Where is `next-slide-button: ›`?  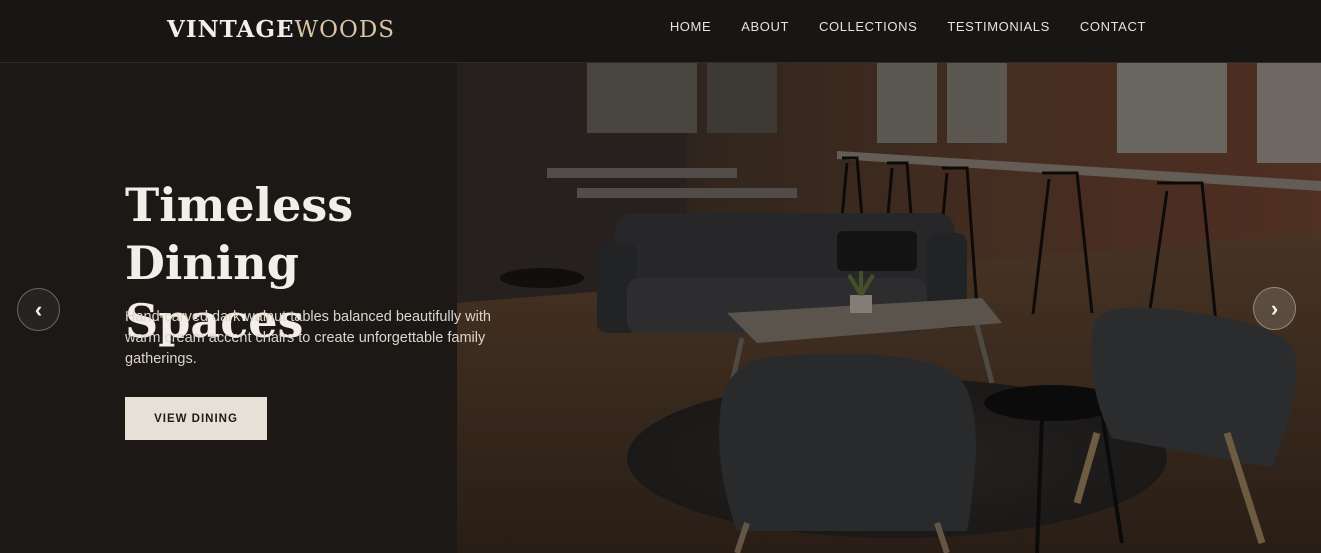 next-slide-button: › is located at coordinates (1274, 308).